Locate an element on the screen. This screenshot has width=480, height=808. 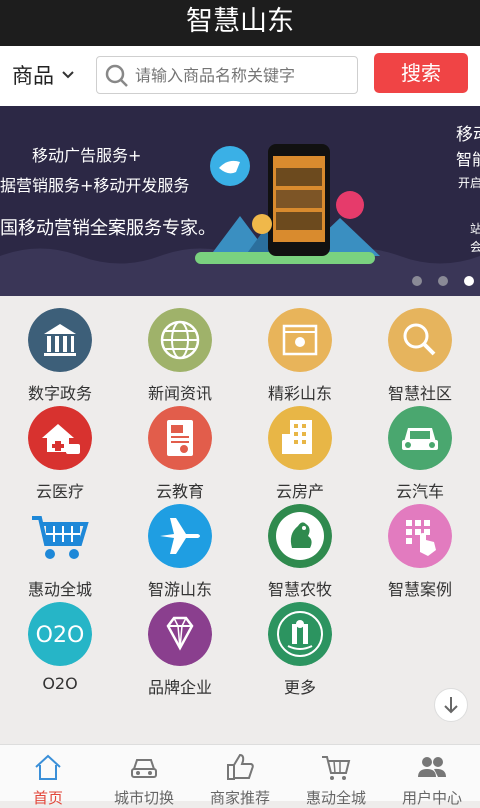
arrow-down-icon is located at coordinates (451, 705).